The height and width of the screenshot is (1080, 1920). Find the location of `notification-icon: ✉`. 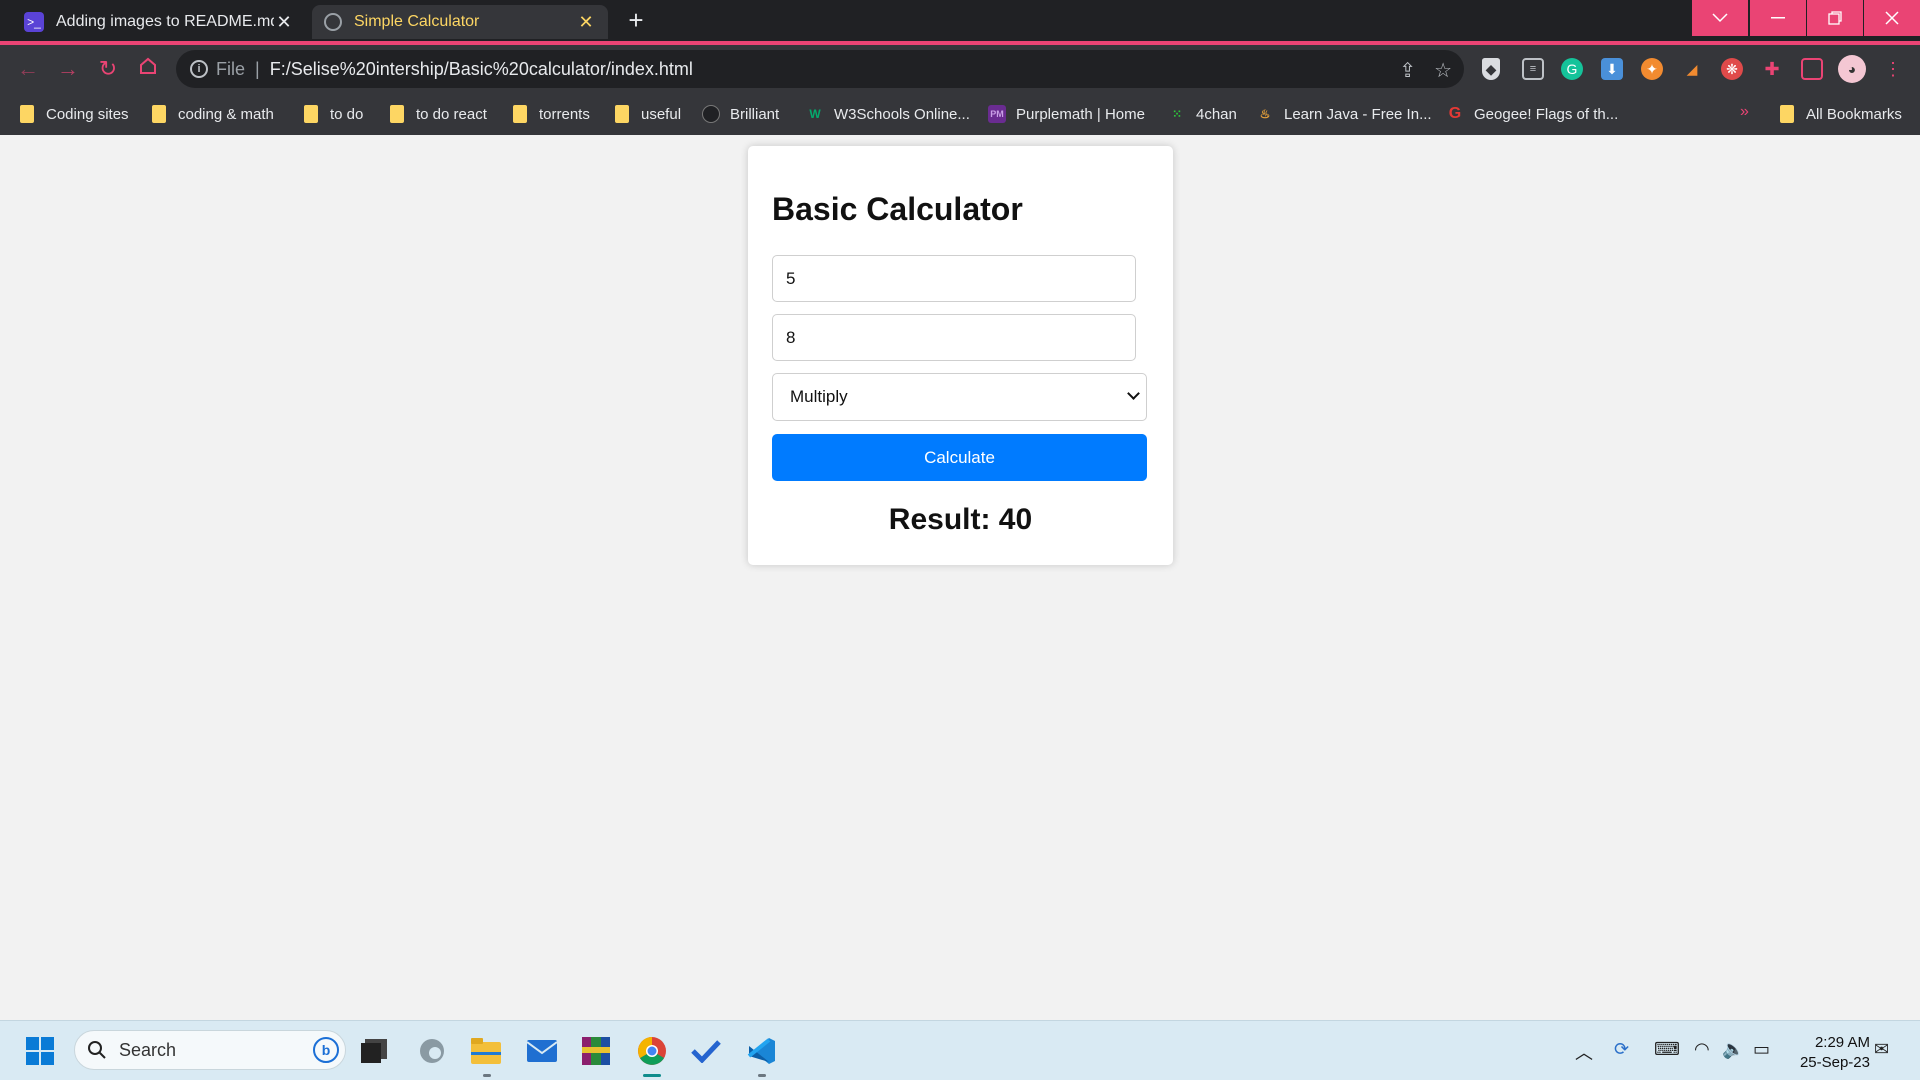

notification-icon: ✉ is located at coordinates (1881, 1049).